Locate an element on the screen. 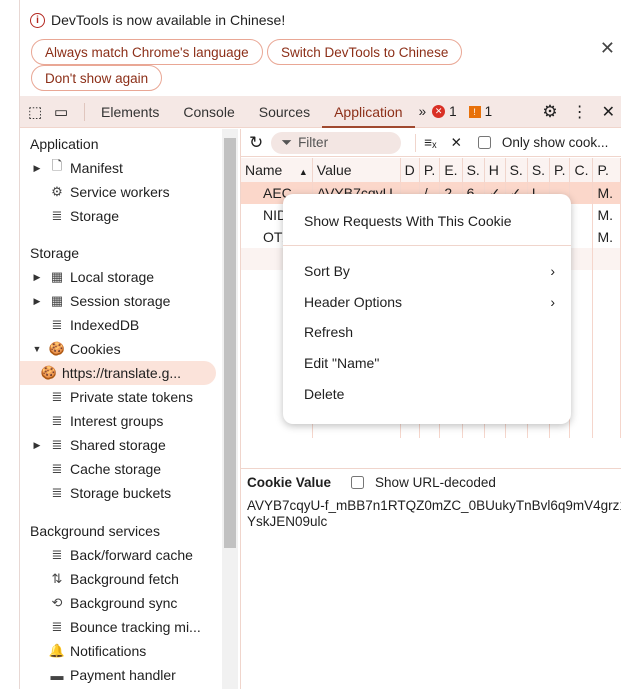 This screenshot has width=621, height=689. tab-console: Console is located at coordinates (208, 112).